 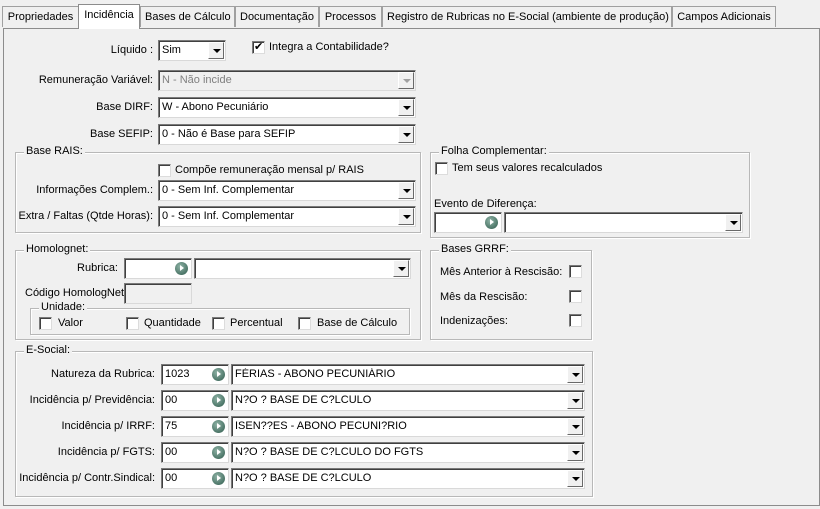 I want to click on mes-rescisao-checkbox, so click(x=575, y=296).